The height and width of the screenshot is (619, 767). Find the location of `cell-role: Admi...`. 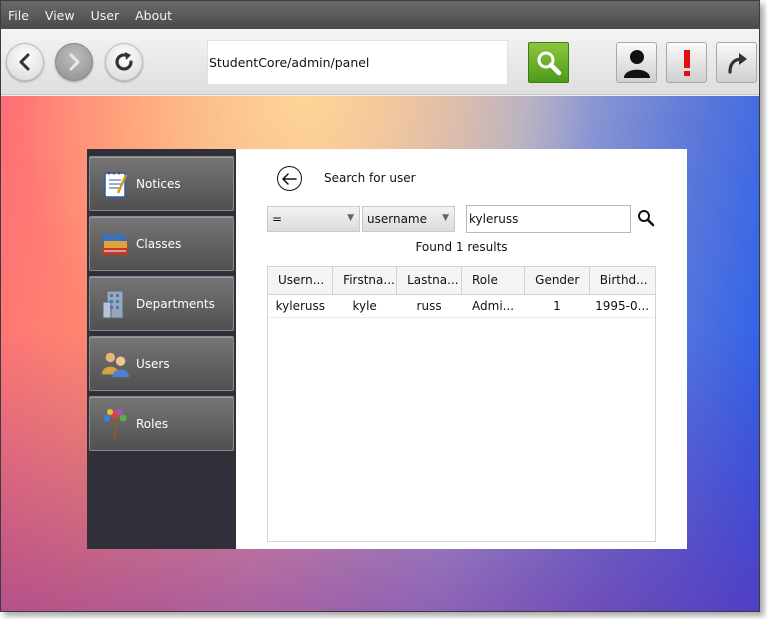

cell-role: Admi... is located at coordinates (493, 306).